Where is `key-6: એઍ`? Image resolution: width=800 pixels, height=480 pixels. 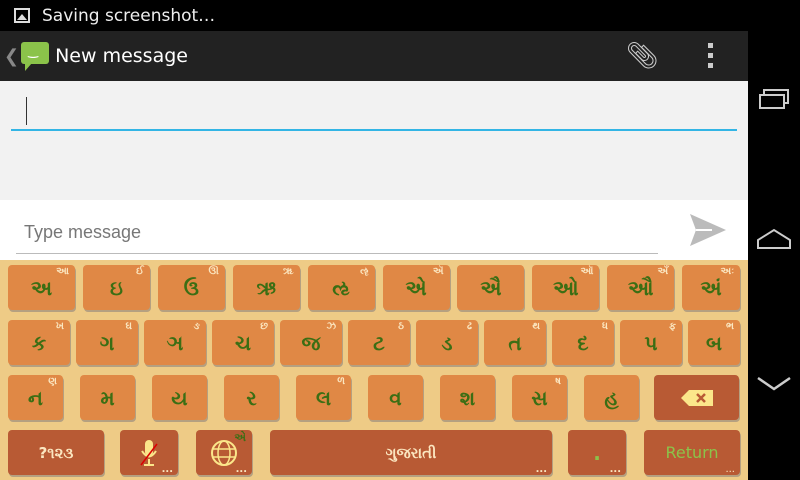
key-6: એઍ is located at coordinates (416, 287).